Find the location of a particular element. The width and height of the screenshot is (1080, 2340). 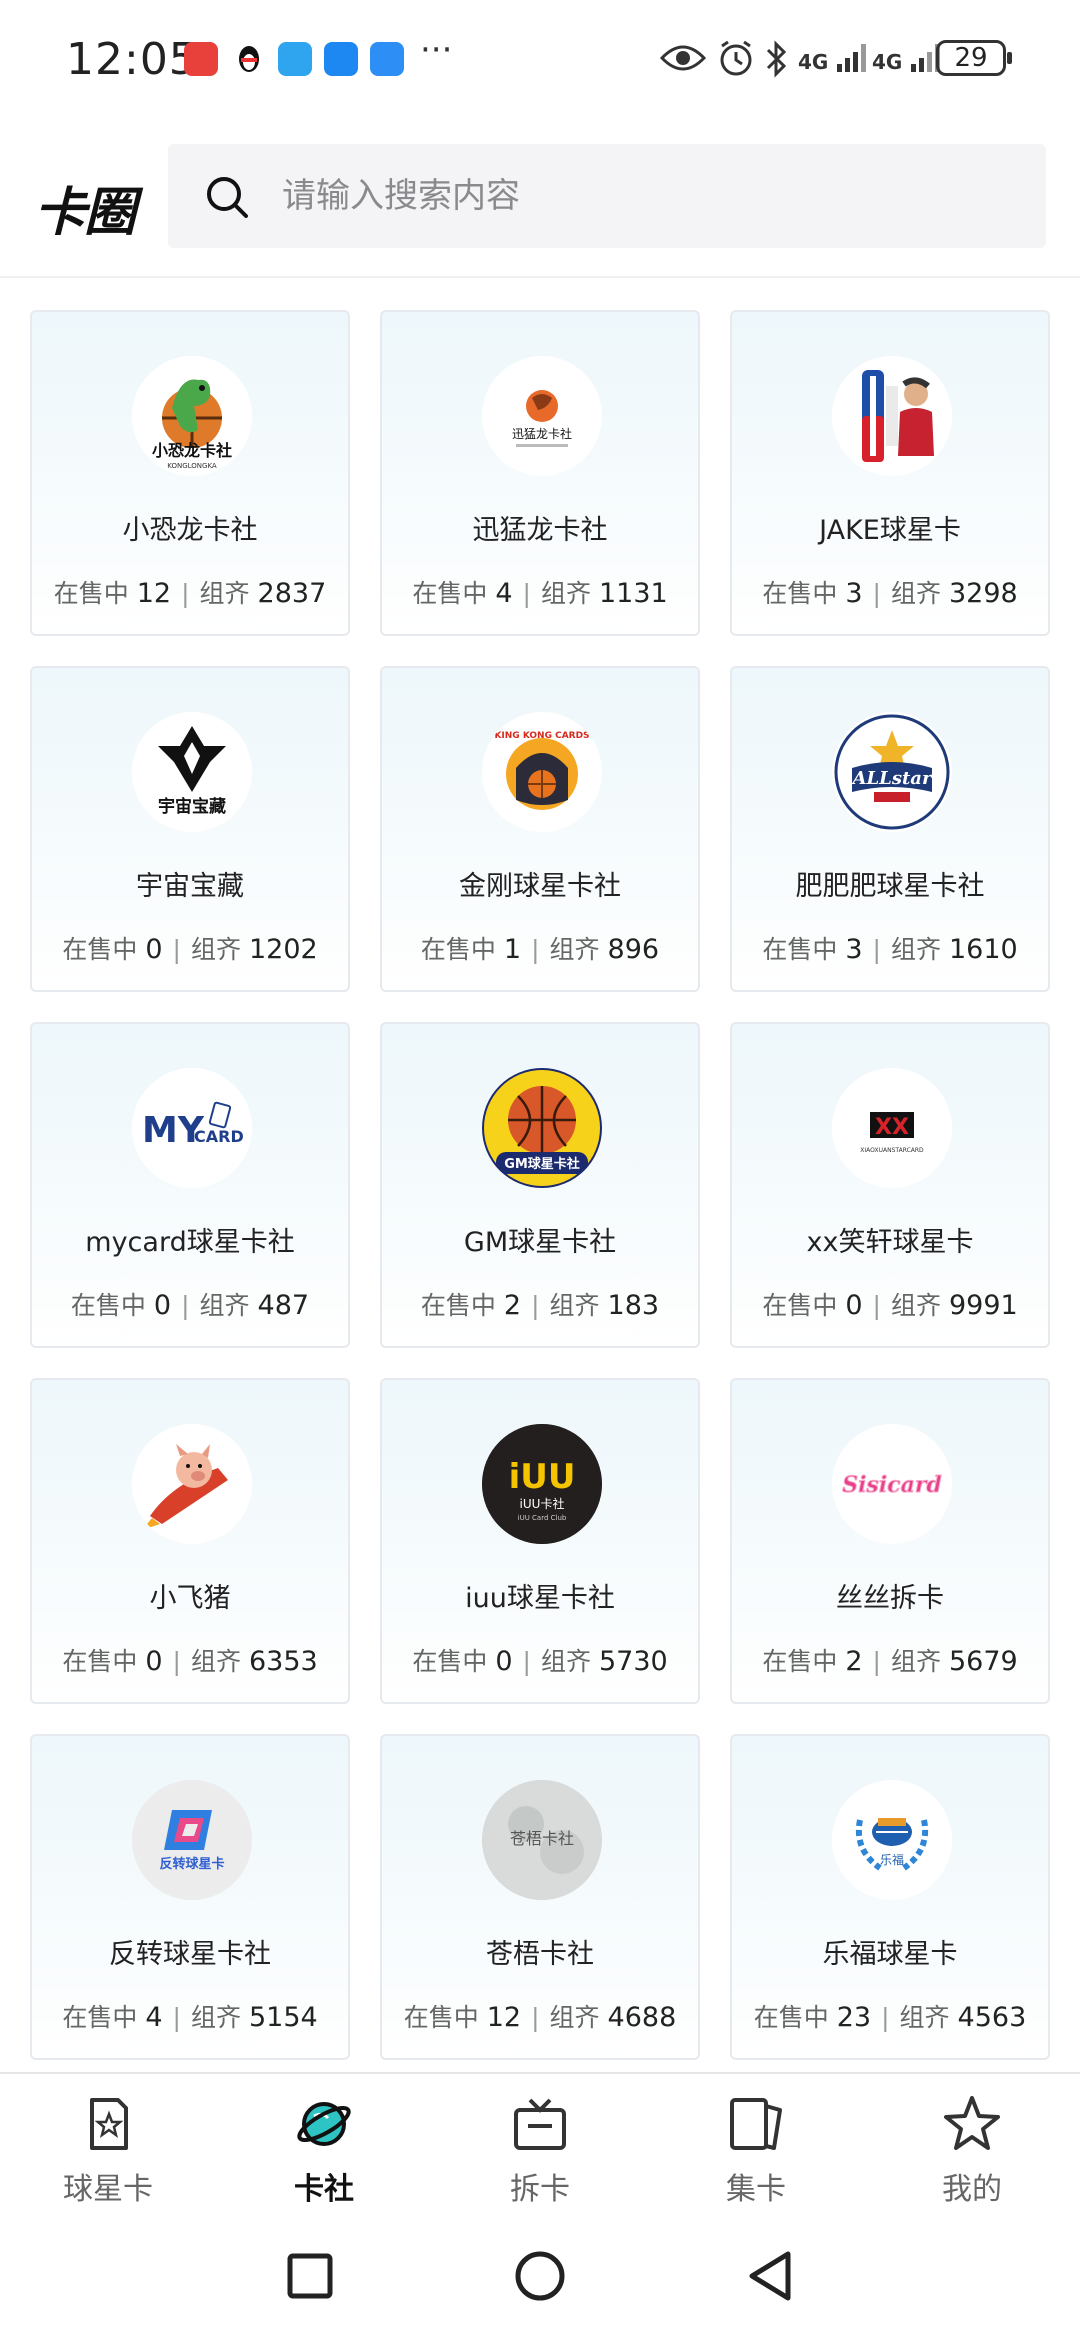

club-card: XX XIAOXUANSTARCARD xx笑轩球星卡 在售中 0 | 组齐 9991 is located at coordinates (890, 1185).